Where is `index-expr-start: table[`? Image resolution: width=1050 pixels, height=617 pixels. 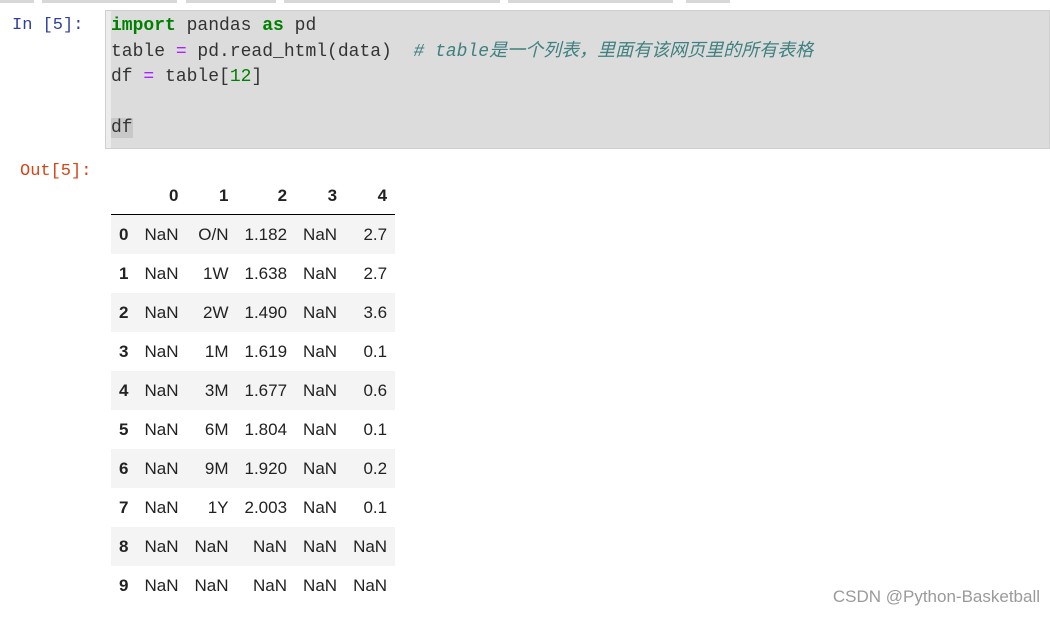 index-expr-start: table[ is located at coordinates (192, 77).